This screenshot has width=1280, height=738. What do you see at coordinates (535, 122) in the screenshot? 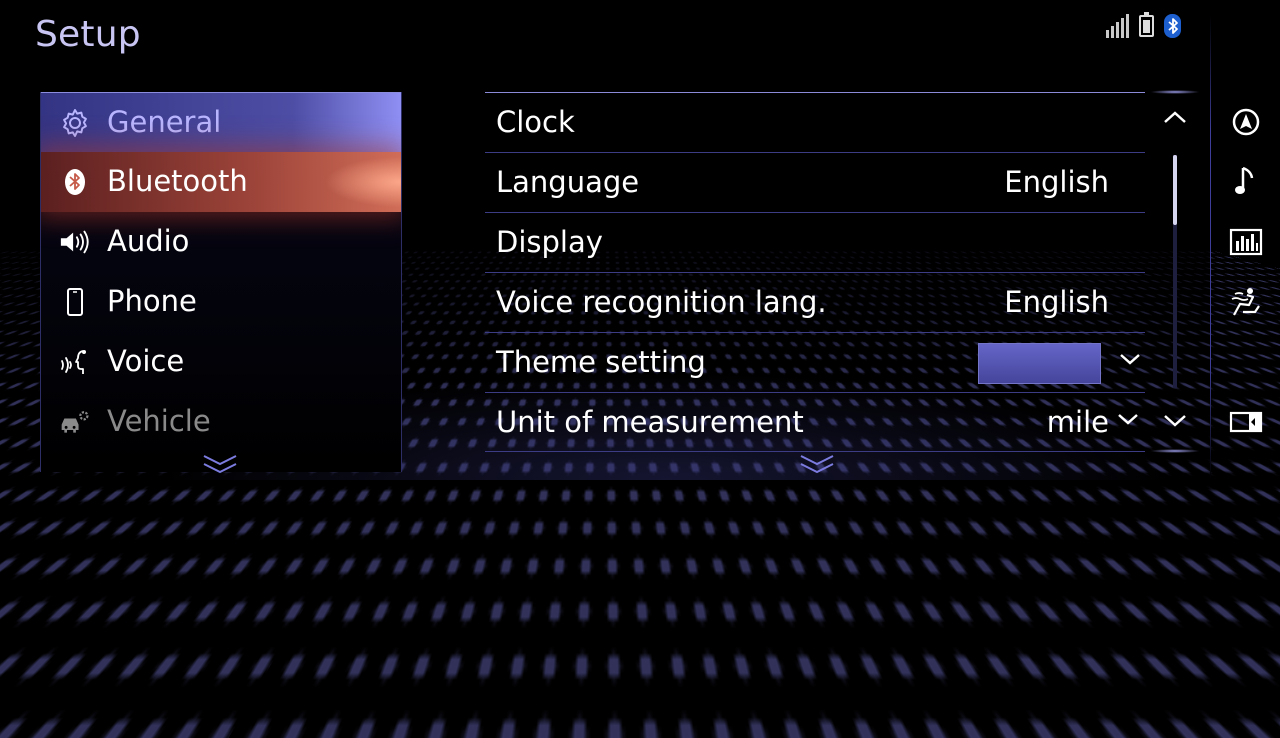
I see `setting-label: Clock` at bounding box center [535, 122].